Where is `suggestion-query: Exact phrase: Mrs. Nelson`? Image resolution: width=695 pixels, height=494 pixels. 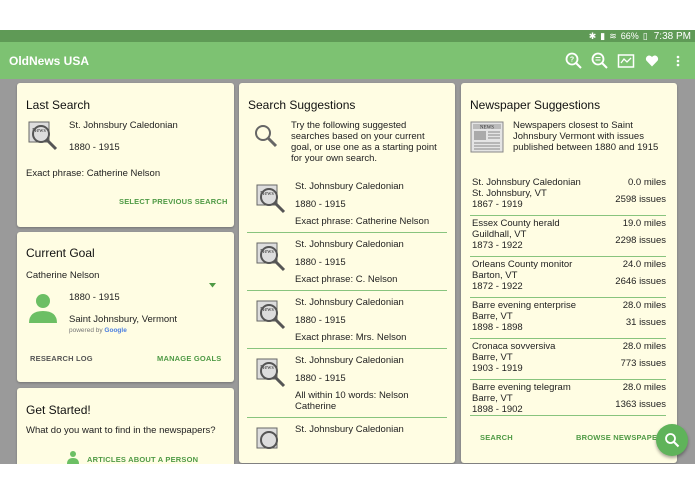 suggestion-query: Exact phrase: Mrs. Nelson is located at coordinates (351, 337).